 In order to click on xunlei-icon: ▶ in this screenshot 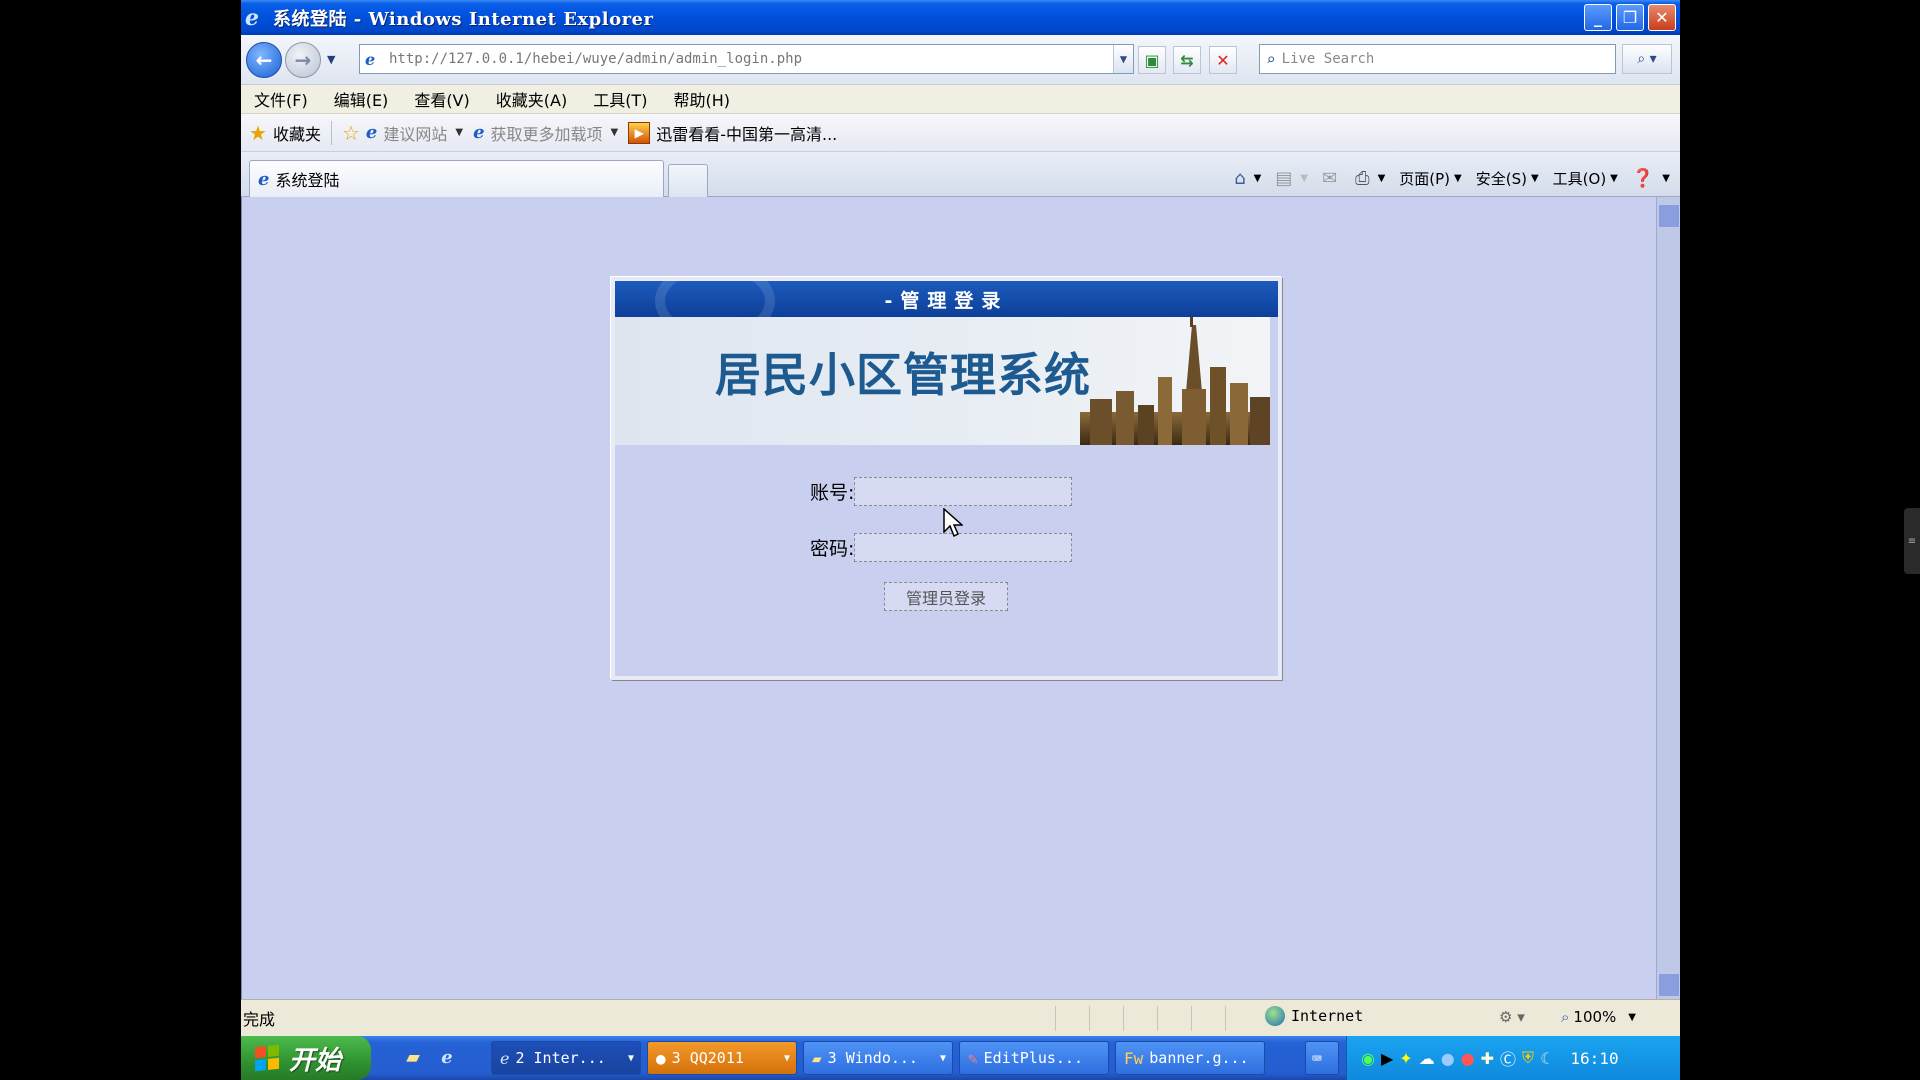, I will do `click(639, 132)`.